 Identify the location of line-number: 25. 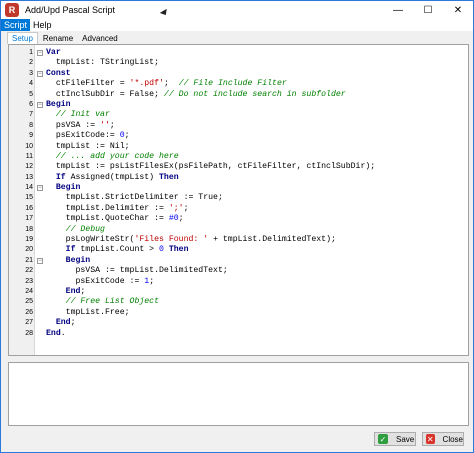
(29, 302).